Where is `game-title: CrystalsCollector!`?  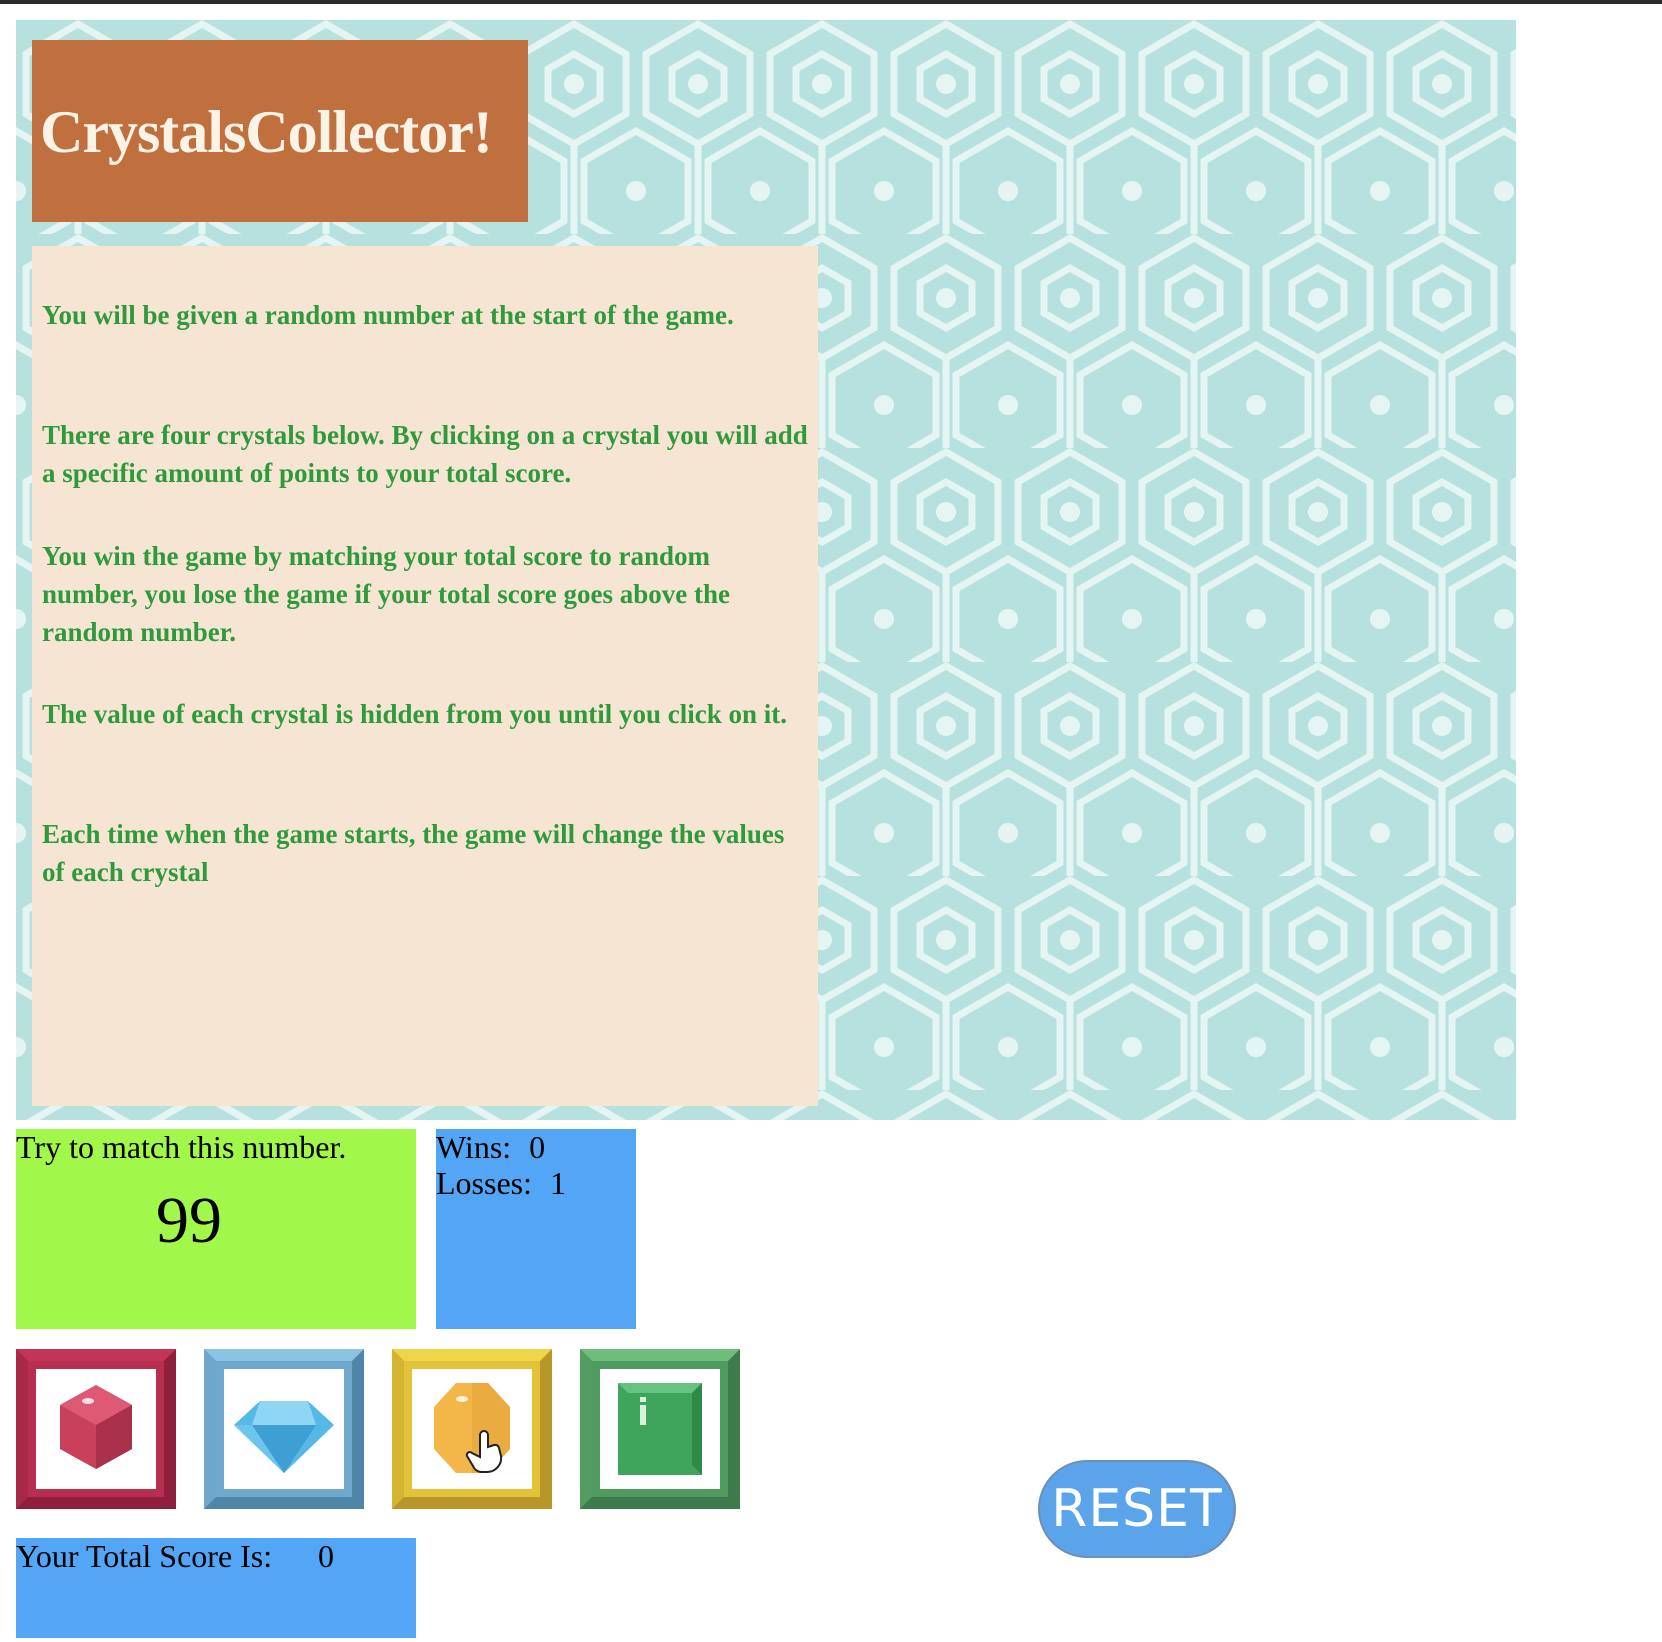
game-title: CrystalsCollector! is located at coordinates (266, 132).